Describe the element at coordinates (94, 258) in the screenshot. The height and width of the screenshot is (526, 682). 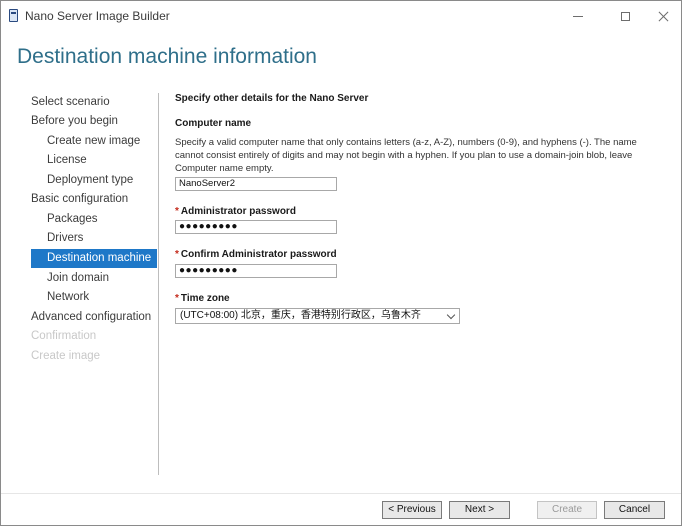
I see `nav-item-destination-machine: Destination machine` at that location.